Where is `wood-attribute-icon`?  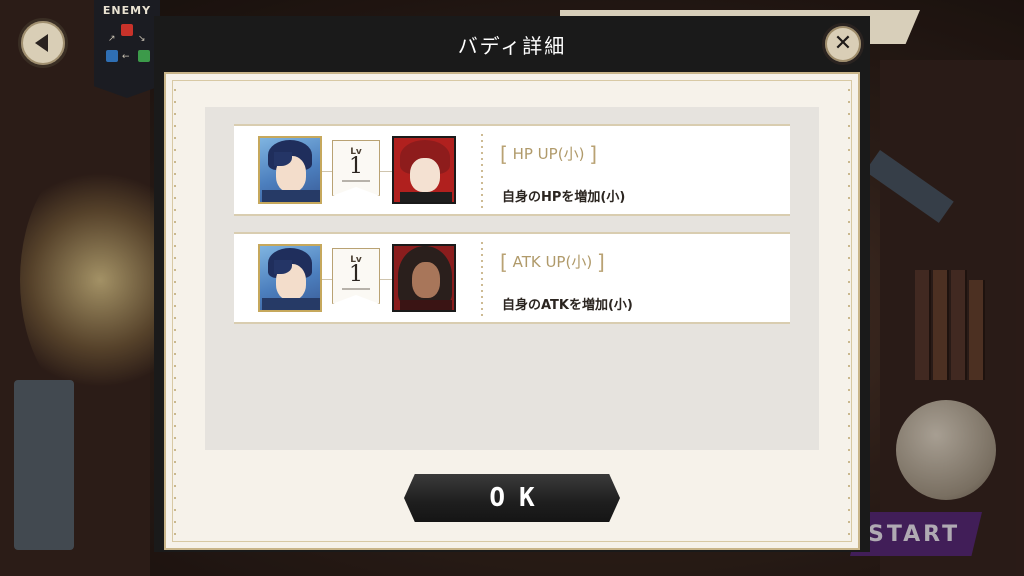
wood-attribute-icon is located at coordinates (144, 56).